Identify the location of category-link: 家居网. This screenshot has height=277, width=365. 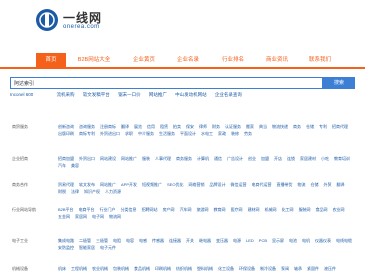
(81, 216).